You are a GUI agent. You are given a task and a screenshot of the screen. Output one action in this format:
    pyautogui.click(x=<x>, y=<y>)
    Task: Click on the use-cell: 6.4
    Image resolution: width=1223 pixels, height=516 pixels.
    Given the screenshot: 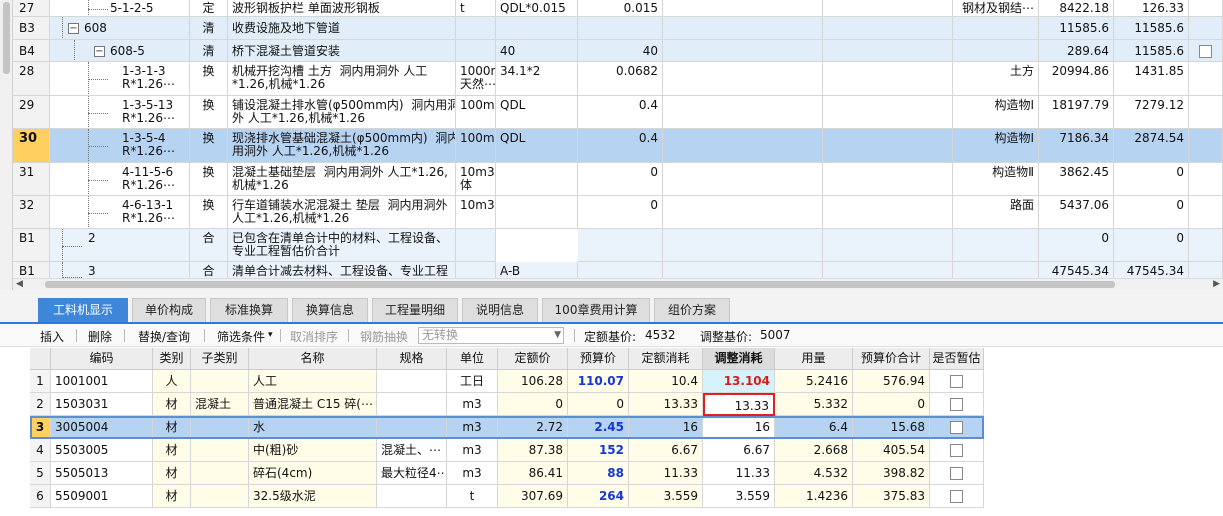 What is the action you would take?
    pyautogui.click(x=814, y=427)
    